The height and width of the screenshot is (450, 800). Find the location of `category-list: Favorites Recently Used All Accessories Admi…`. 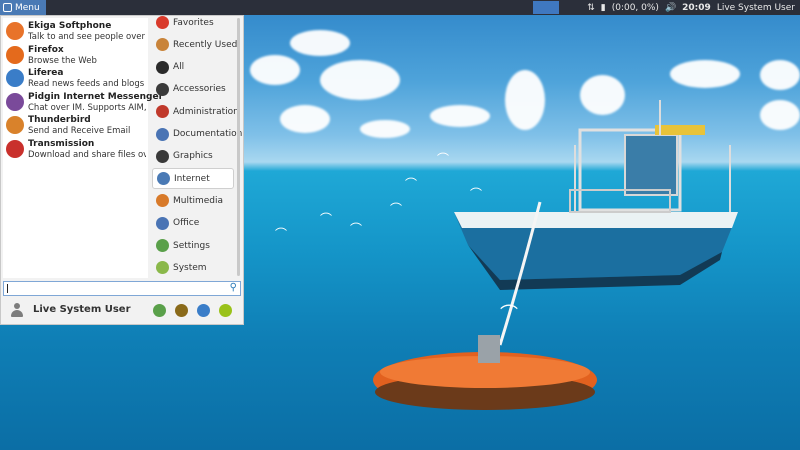

category-list: Favorites Recently Used All Accessories Admi… is located at coordinates (197, 147).